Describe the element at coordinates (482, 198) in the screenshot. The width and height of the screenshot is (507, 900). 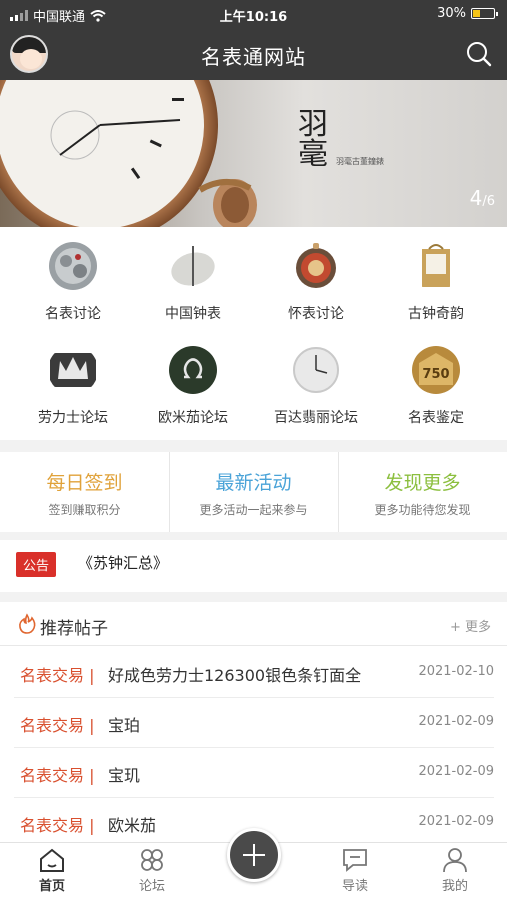
I see `carousel-counter: 4/6` at that location.